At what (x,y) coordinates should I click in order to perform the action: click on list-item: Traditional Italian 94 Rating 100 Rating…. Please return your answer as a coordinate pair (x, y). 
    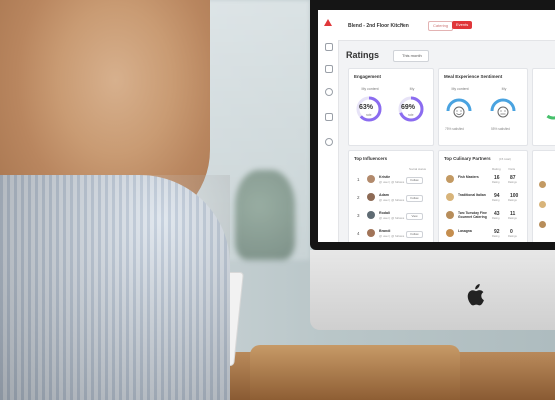
    Looking at the image, I should click on (484, 198).